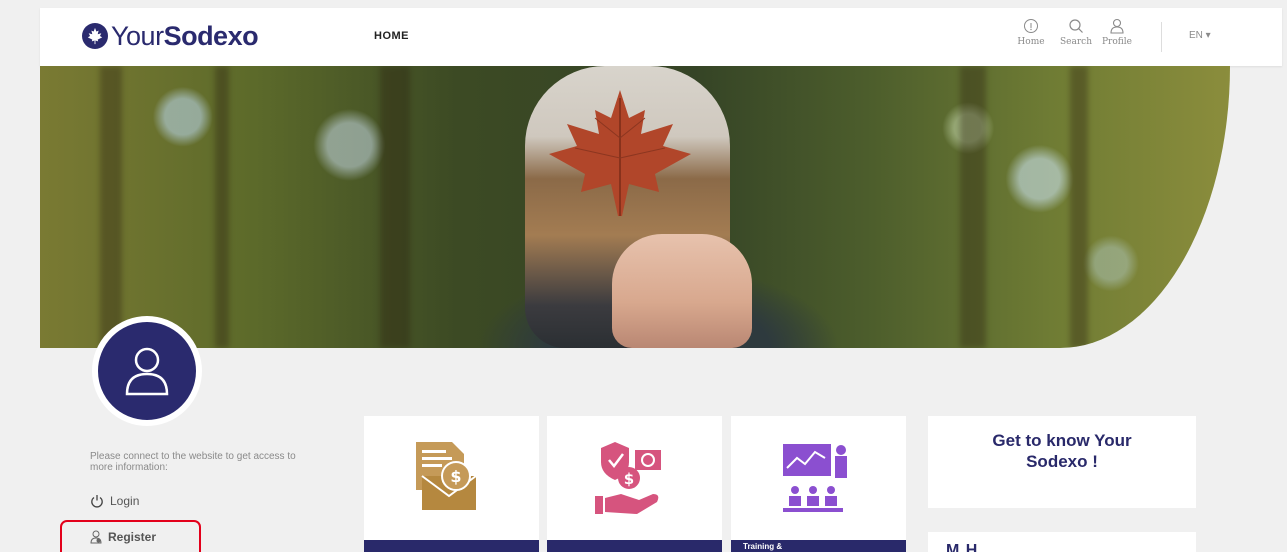 The height and width of the screenshot is (552, 1287). Describe the element at coordinates (1076, 26) in the screenshot. I see `search-icon` at that location.